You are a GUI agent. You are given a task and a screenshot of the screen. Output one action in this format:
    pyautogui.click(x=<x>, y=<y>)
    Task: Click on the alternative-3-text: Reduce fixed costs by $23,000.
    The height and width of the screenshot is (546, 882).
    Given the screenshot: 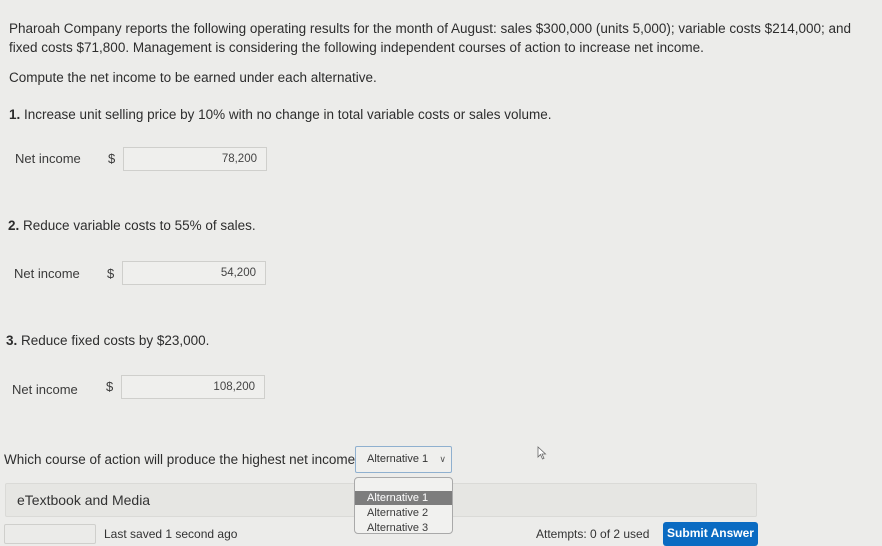 What is the action you would take?
    pyautogui.click(x=115, y=340)
    